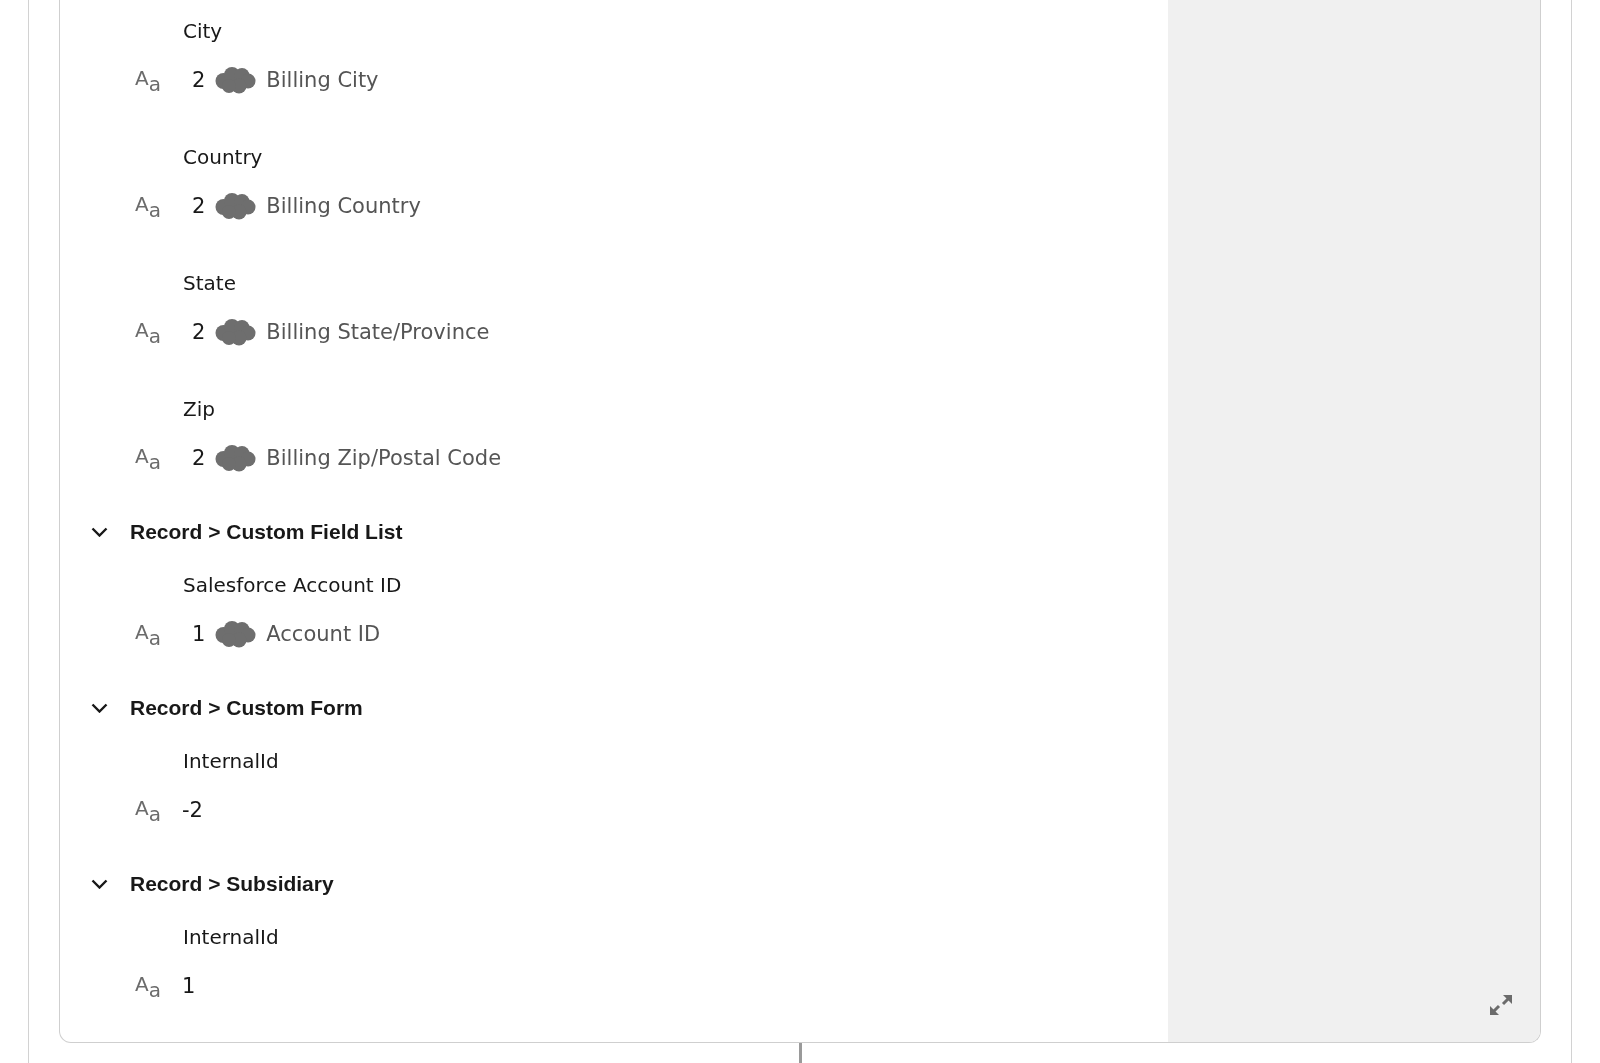 The image size is (1600, 1063). What do you see at coordinates (246, 708) in the screenshot?
I see `section-title: Record > Custom Form` at bounding box center [246, 708].